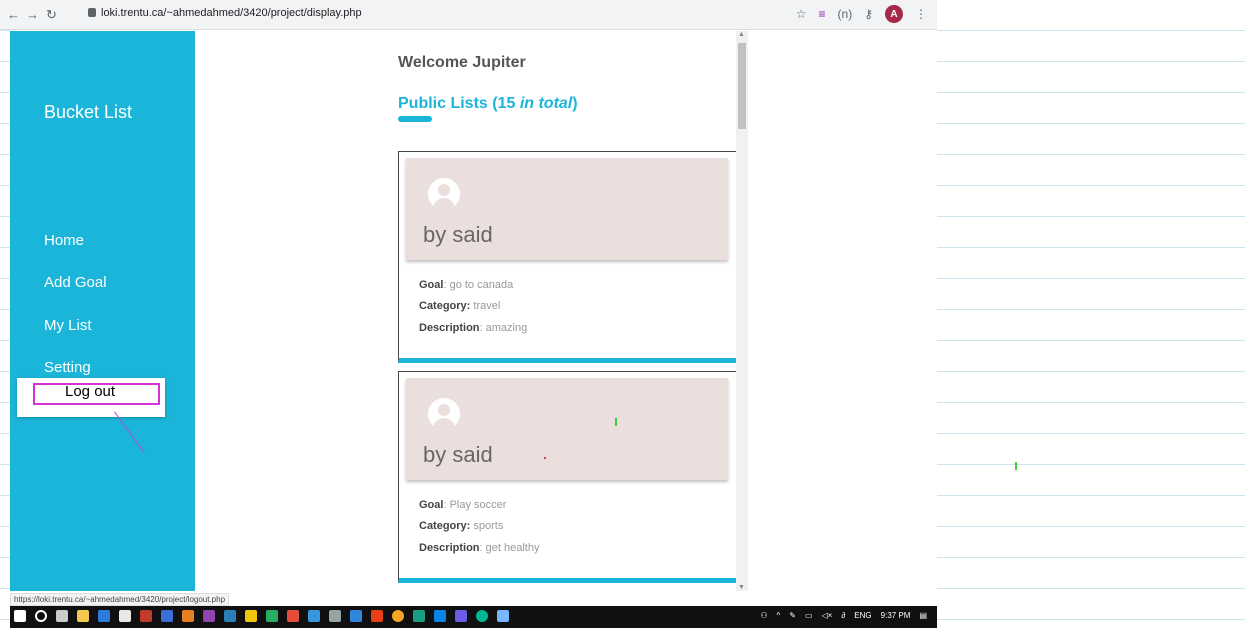 The height and width of the screenshot is (628, 1245). I want to click on language-indicator: ENG, so click(862, 615).